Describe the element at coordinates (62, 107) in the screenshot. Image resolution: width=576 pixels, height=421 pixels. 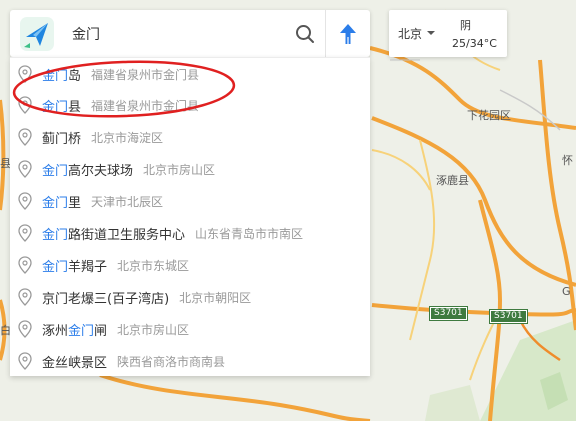
I see `suggestion-name: 金门县` at that location.